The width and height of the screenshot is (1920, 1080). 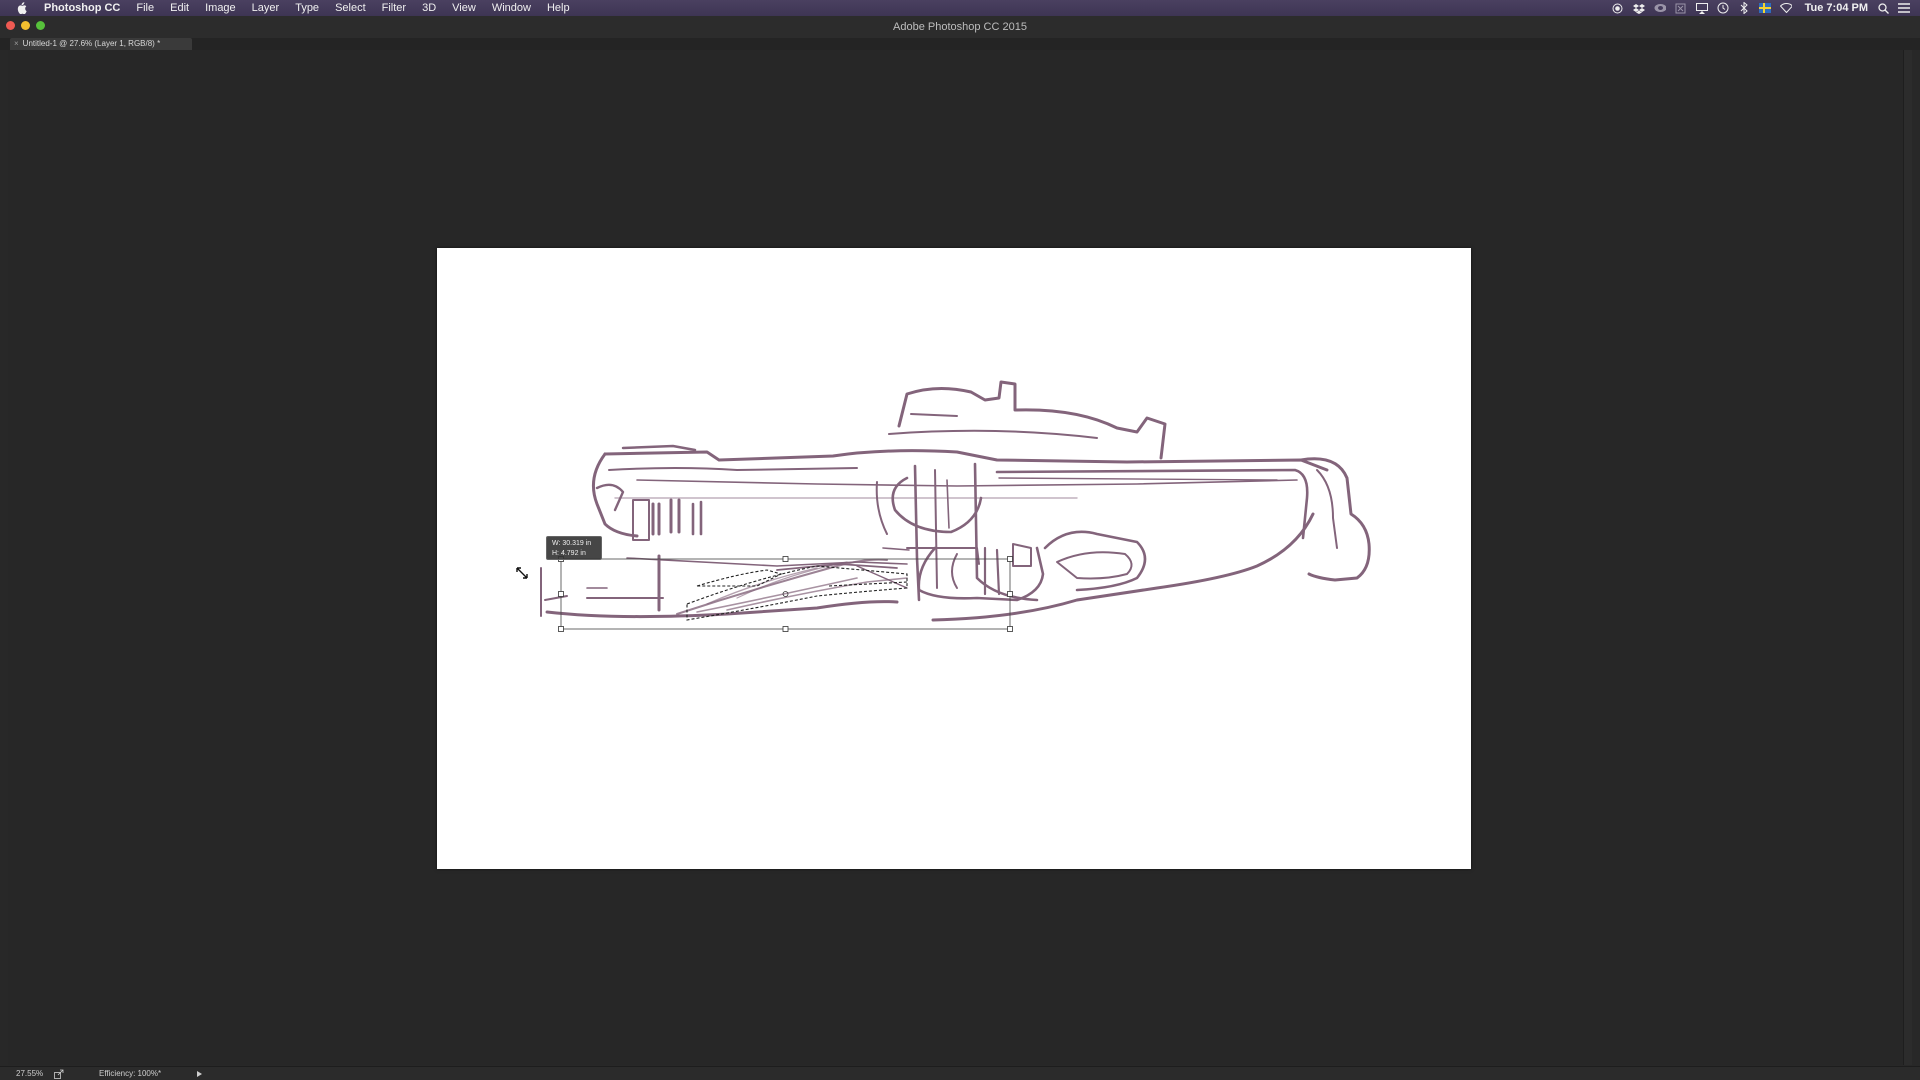 What do you see at coordinates (350, 8) in the screenshot?
I see `menu-select: Select` at bounding box center [350, 8].